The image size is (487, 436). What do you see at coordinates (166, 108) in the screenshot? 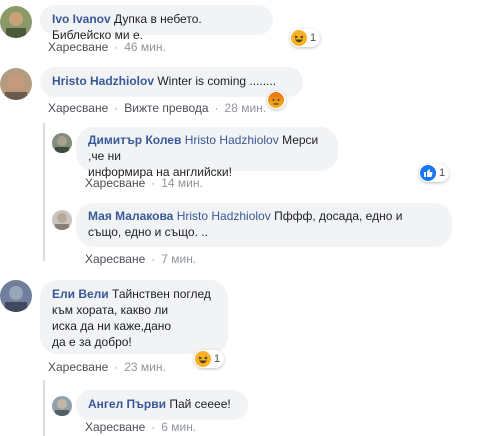
I see `translate-link: Вижте превода` at bounding box center [166, 108].